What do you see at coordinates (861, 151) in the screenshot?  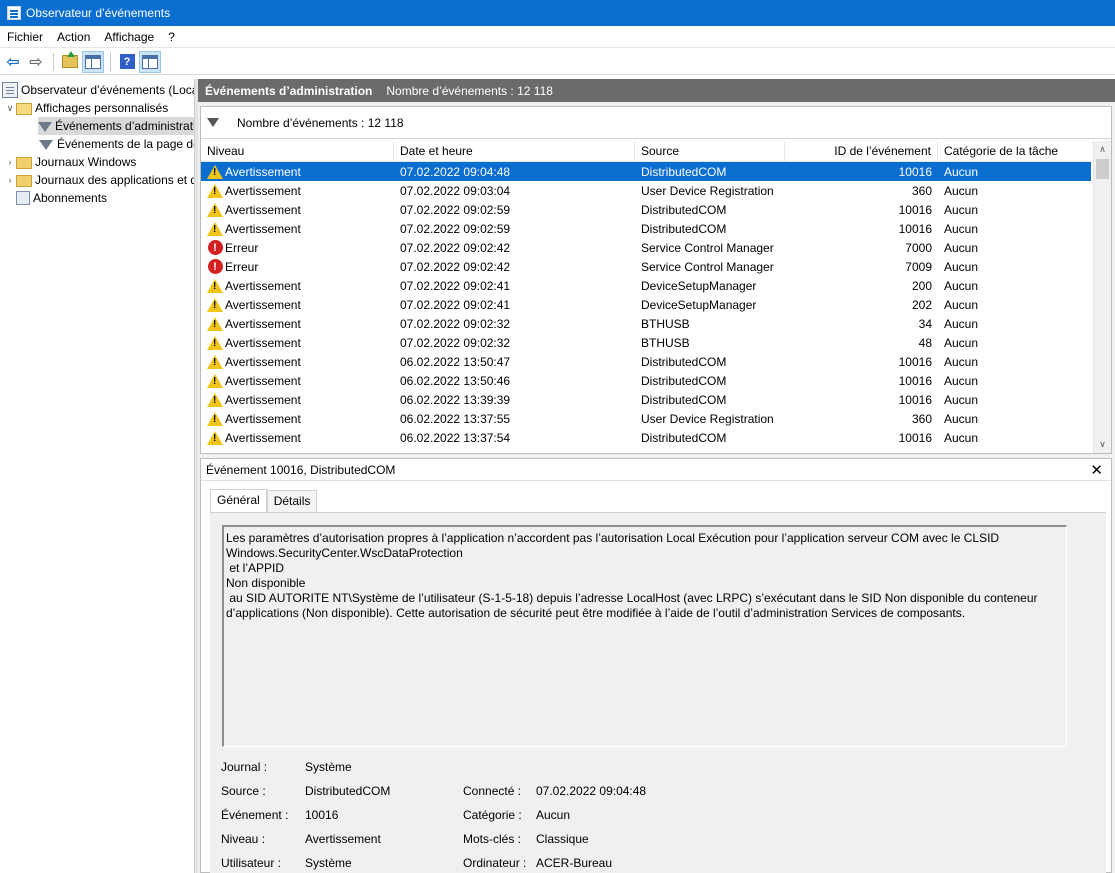 I see `column-header-event-id: ID de l’événement` at bounding box center [861, 151].